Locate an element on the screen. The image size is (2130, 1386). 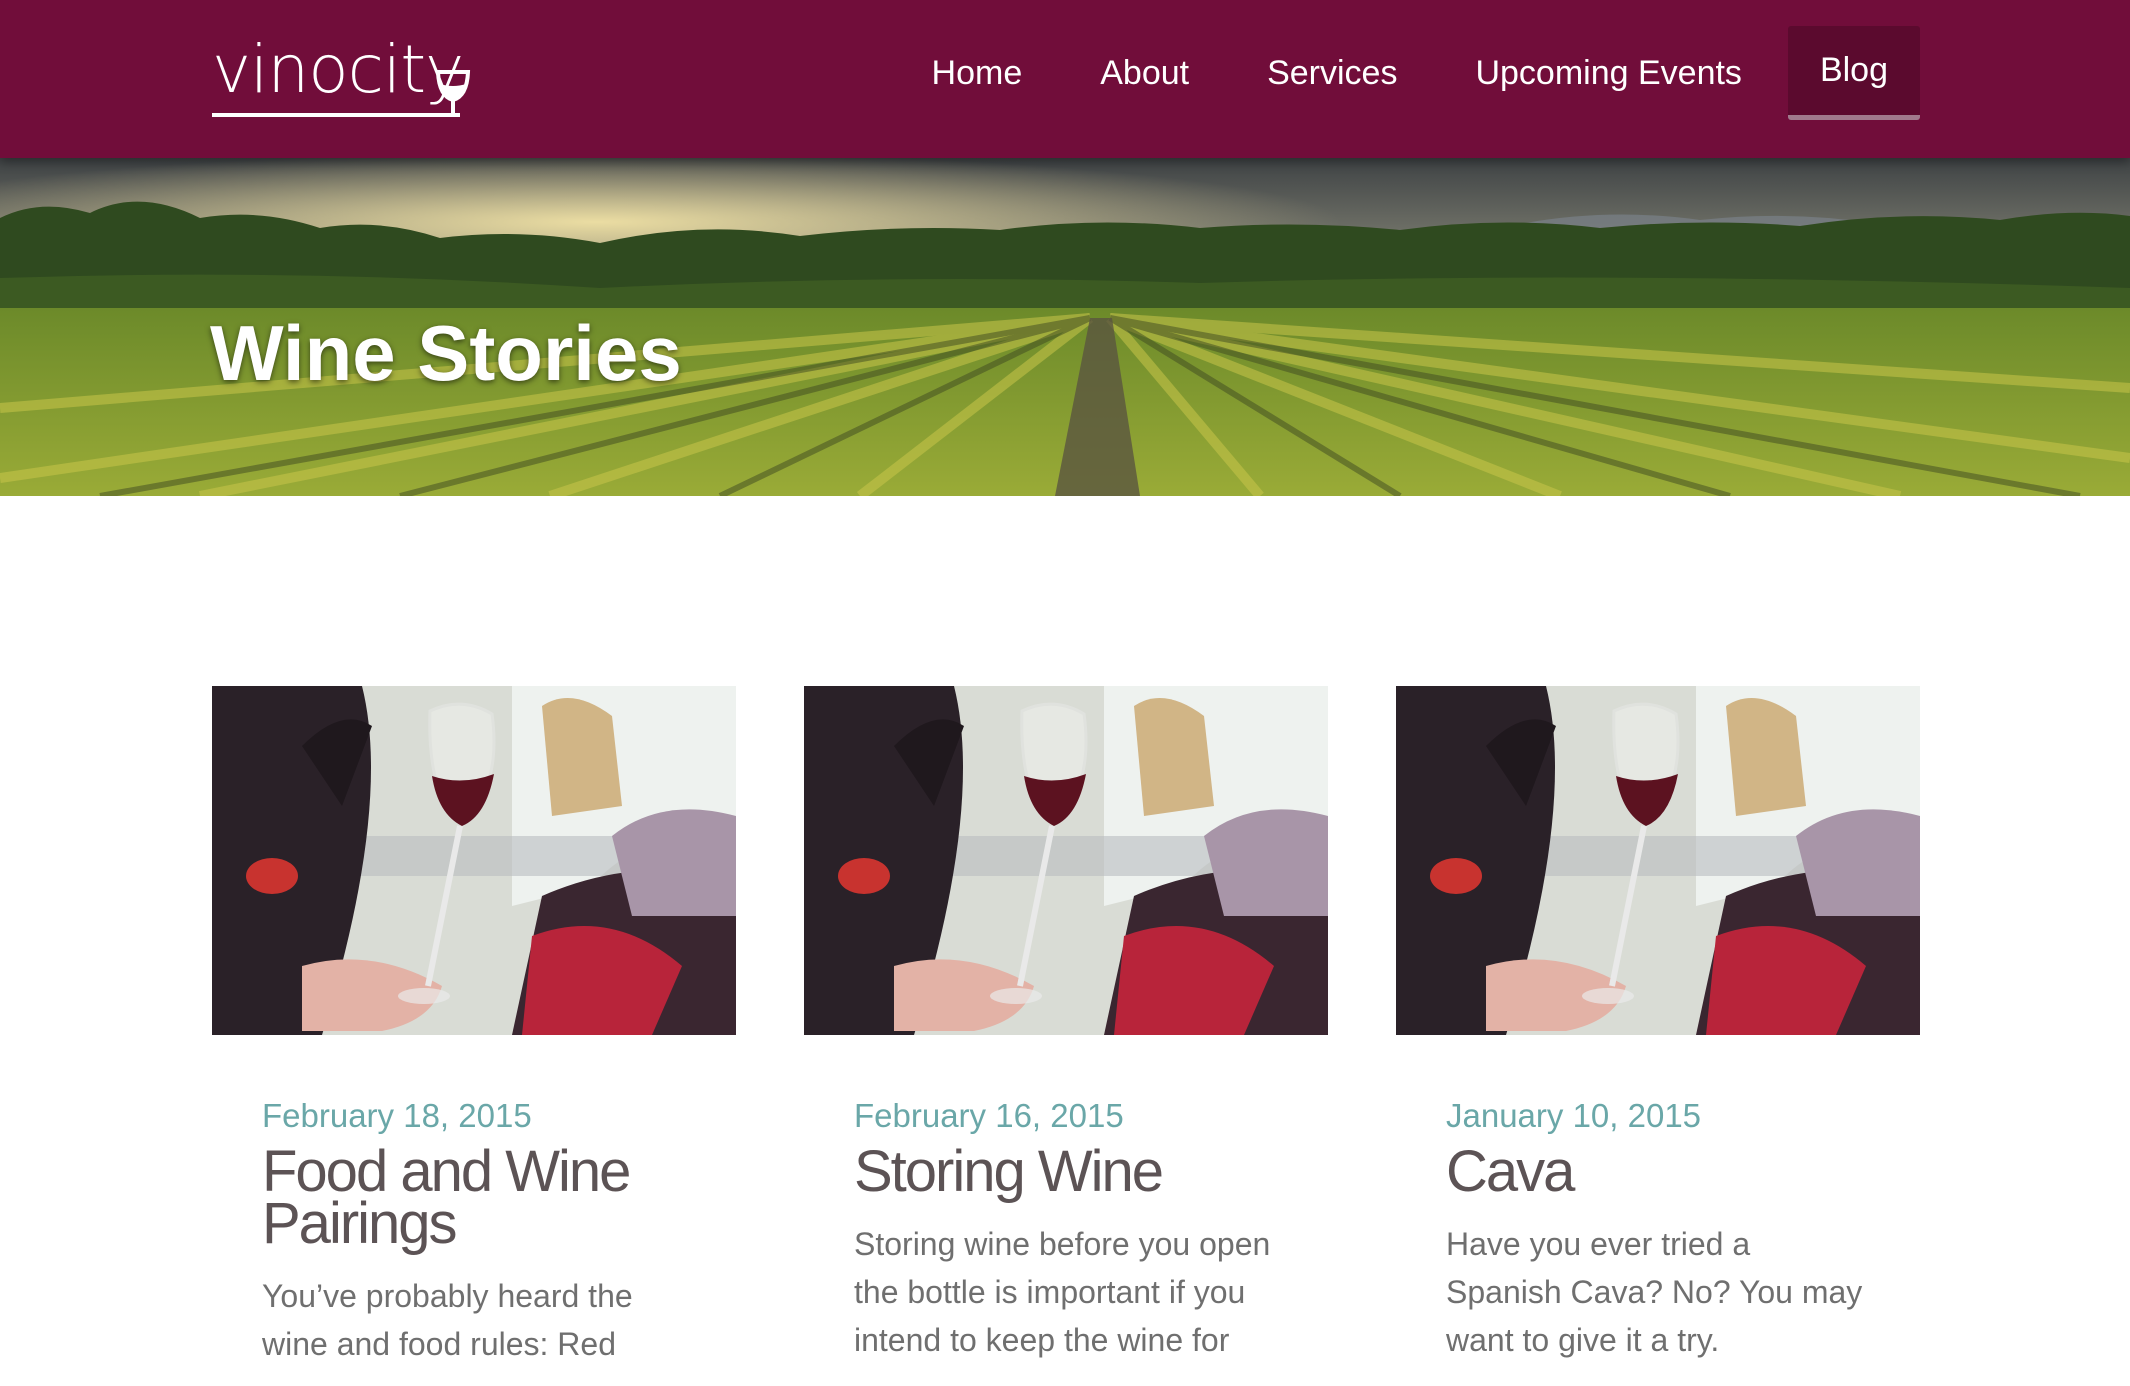
page-title: Wine Stories is located at coordinates (446, 353).